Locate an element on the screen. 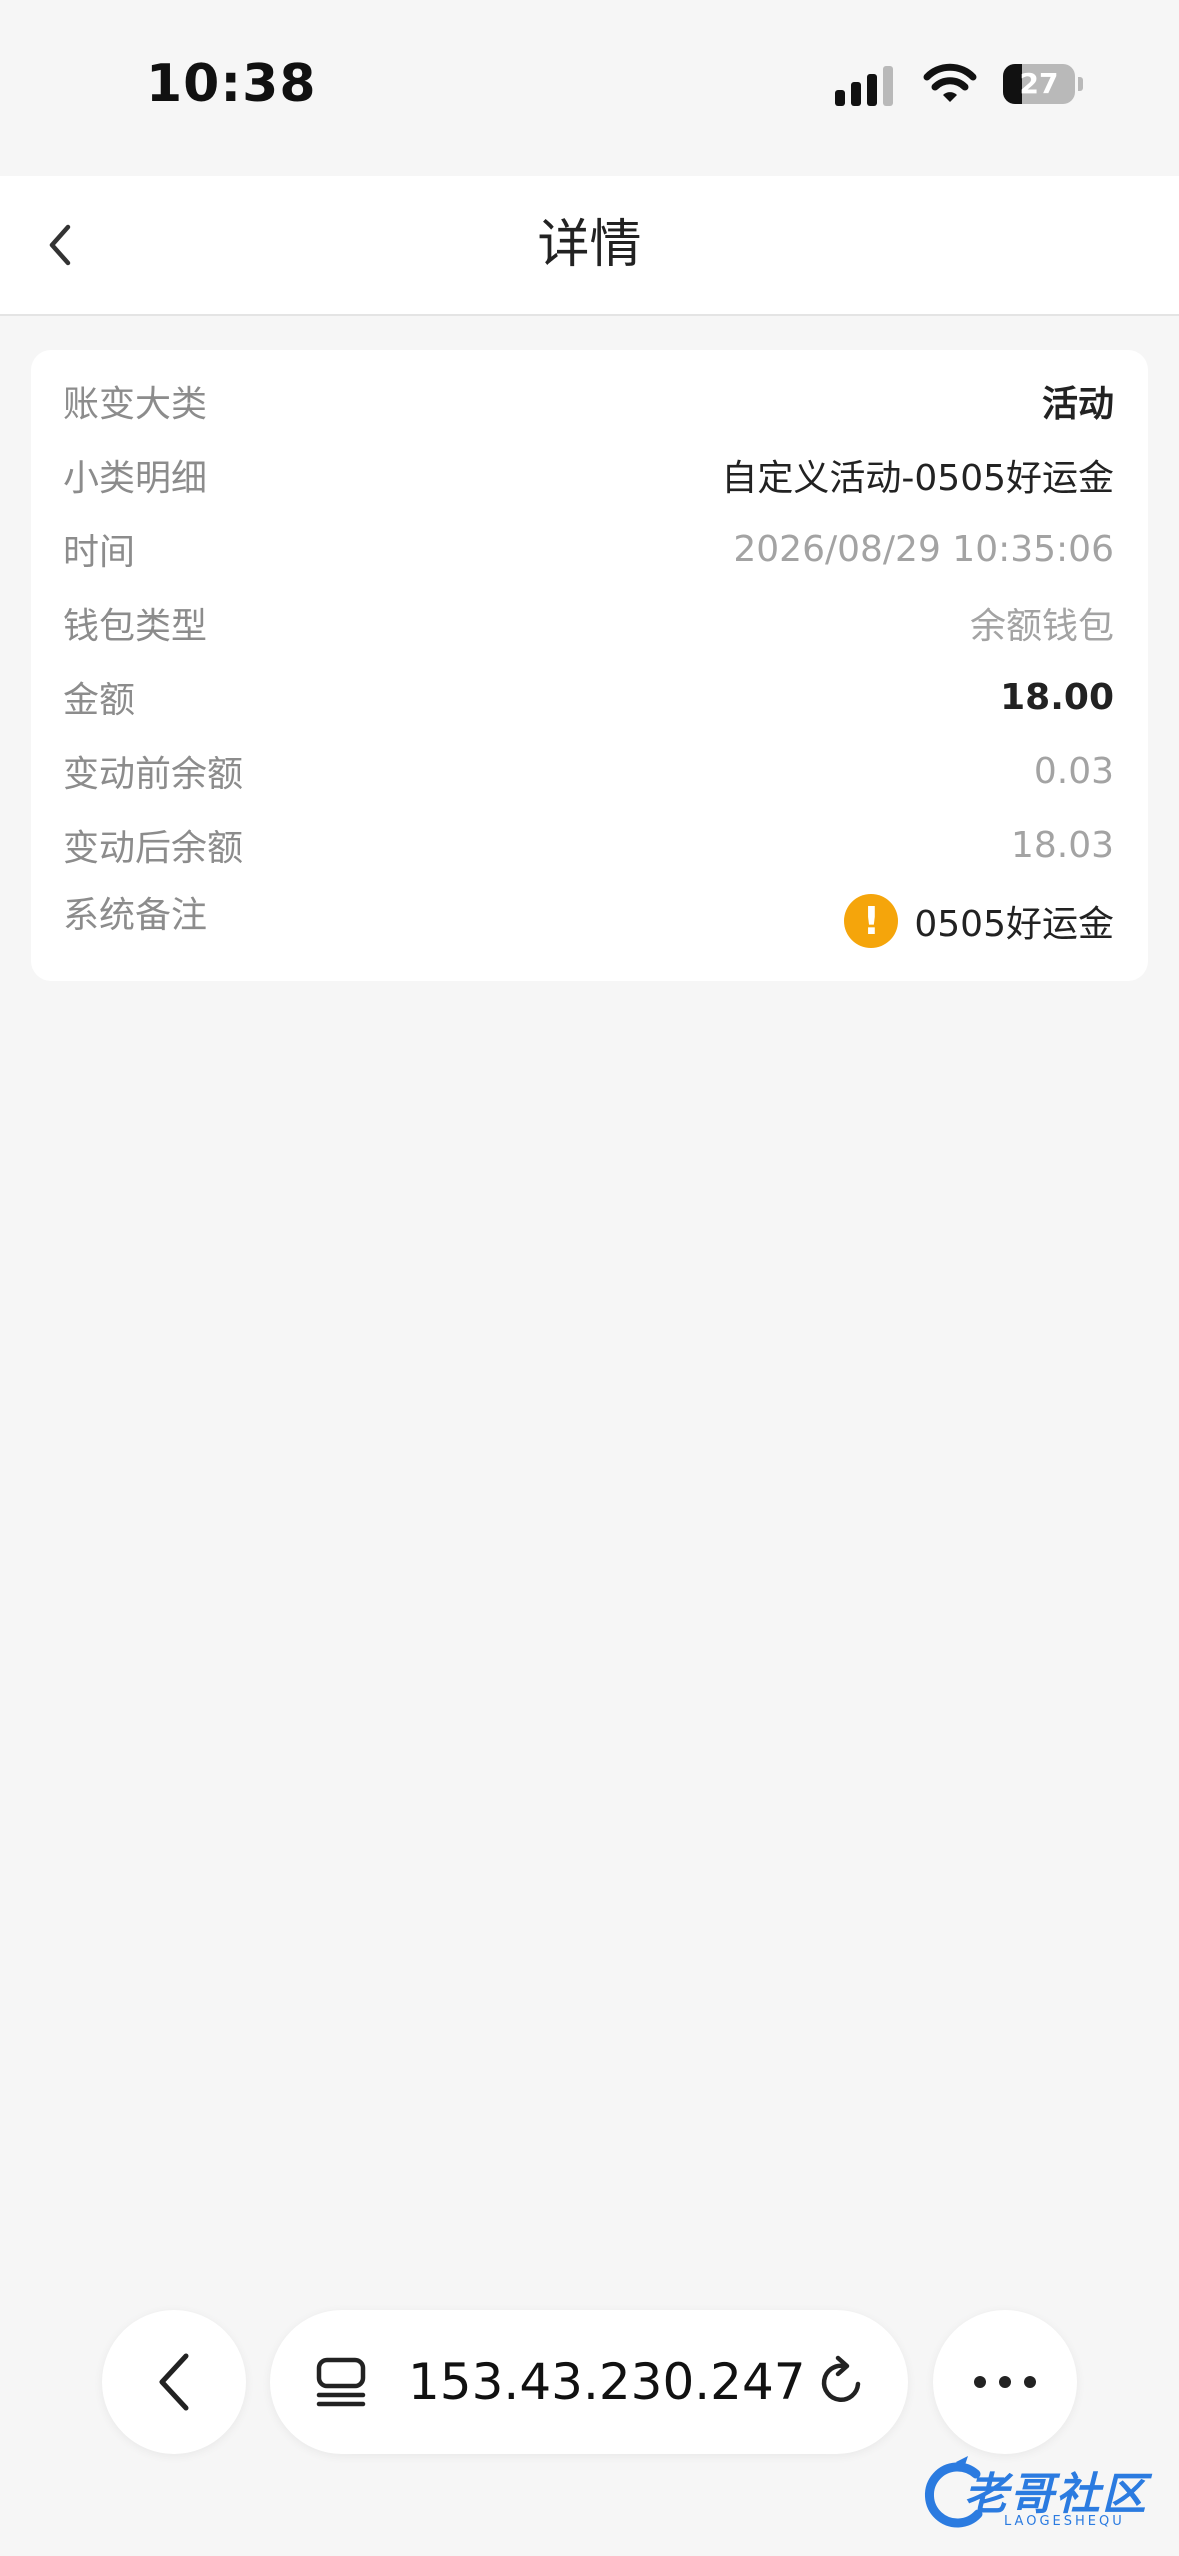  remark-value: 0505好运金 is located at coordinates (1014, 924).